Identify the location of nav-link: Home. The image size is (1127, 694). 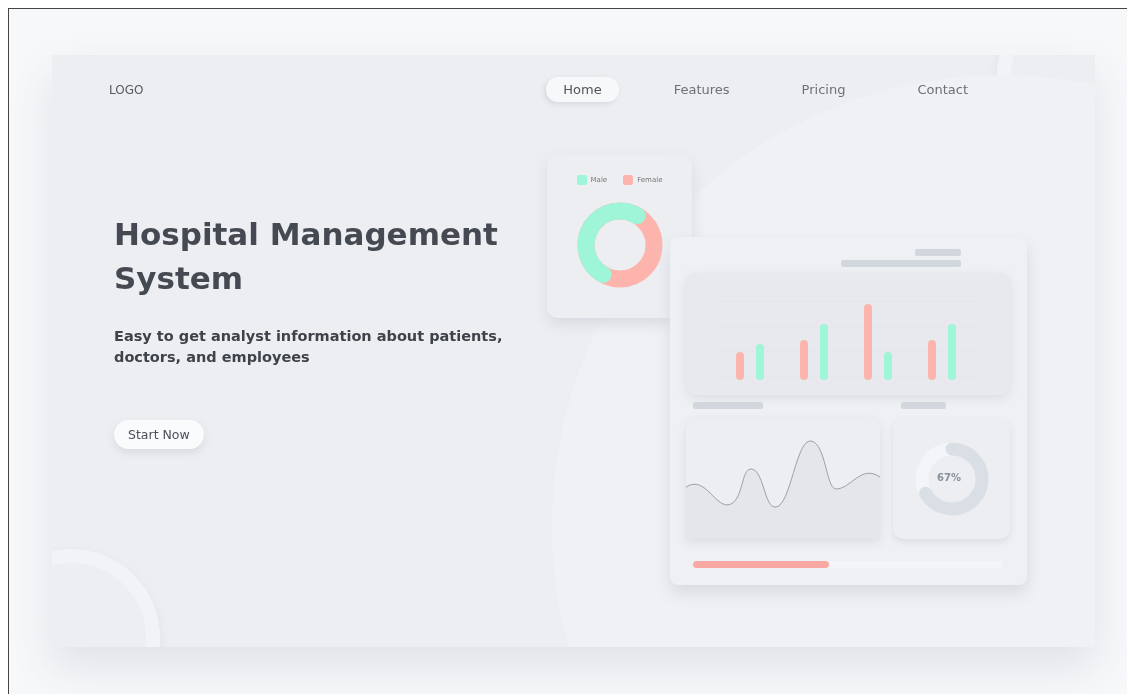
(582, 89).